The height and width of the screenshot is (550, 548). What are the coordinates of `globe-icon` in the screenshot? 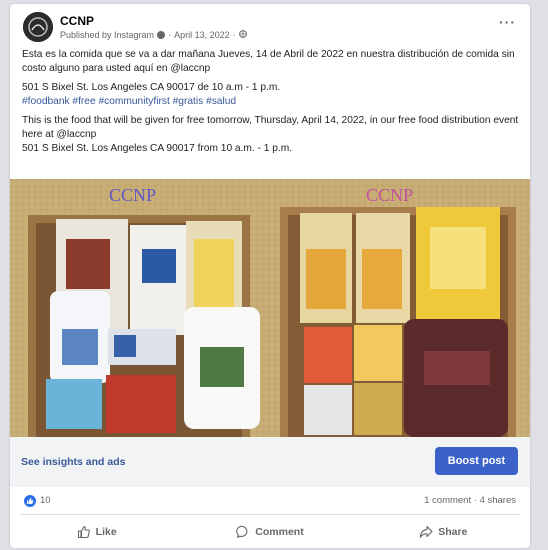 It's located at (242, 35).